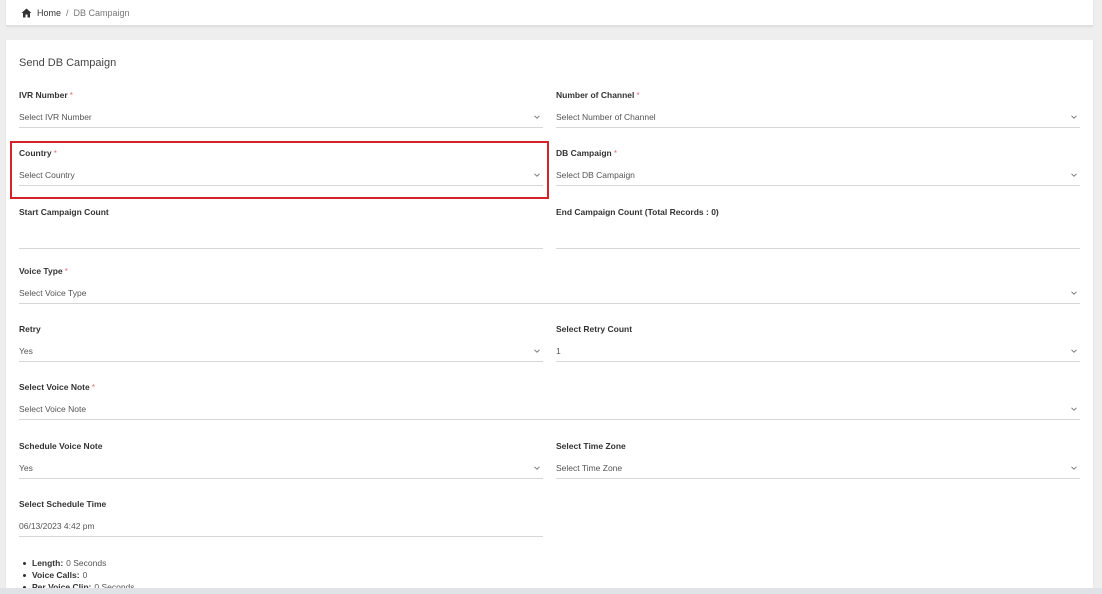  Describe the element at coordinates (64, 212) in the screenshot. I see `start-campaign-count-label: Start Campaign Count` at that location.